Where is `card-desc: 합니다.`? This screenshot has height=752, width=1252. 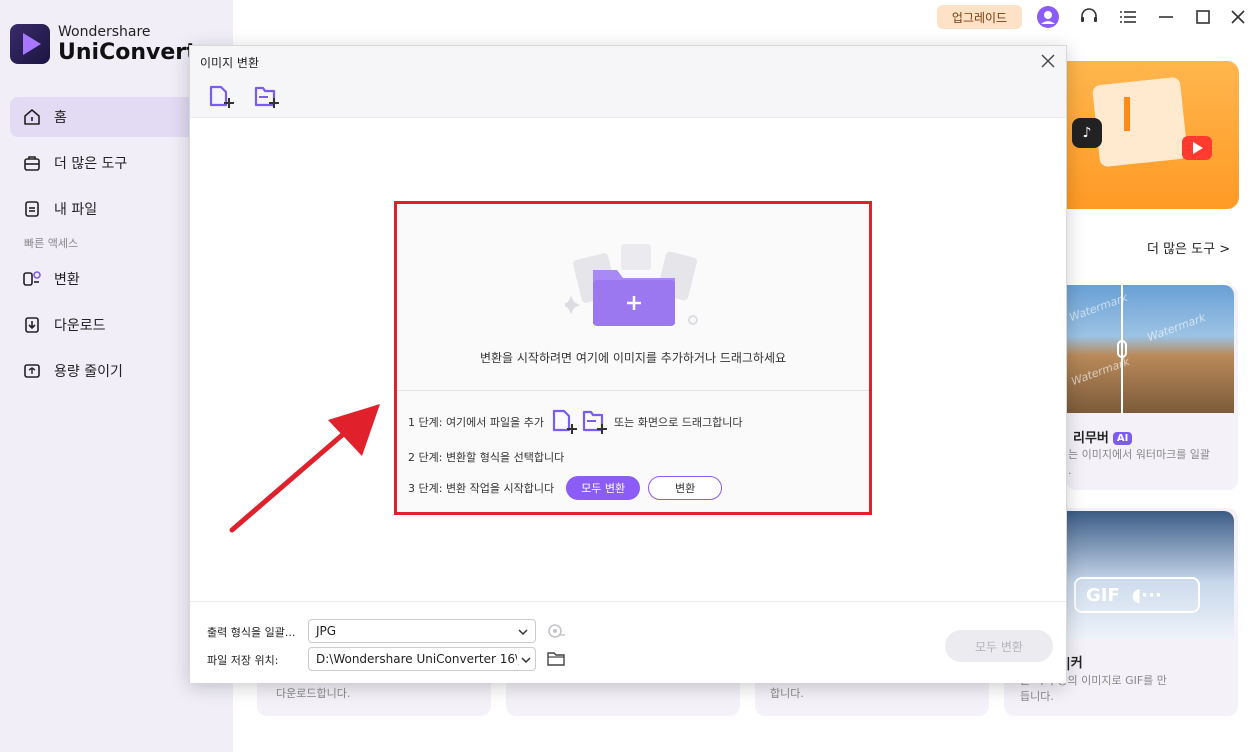
card-desc: 합니다. is located at coordinates (787, 693).